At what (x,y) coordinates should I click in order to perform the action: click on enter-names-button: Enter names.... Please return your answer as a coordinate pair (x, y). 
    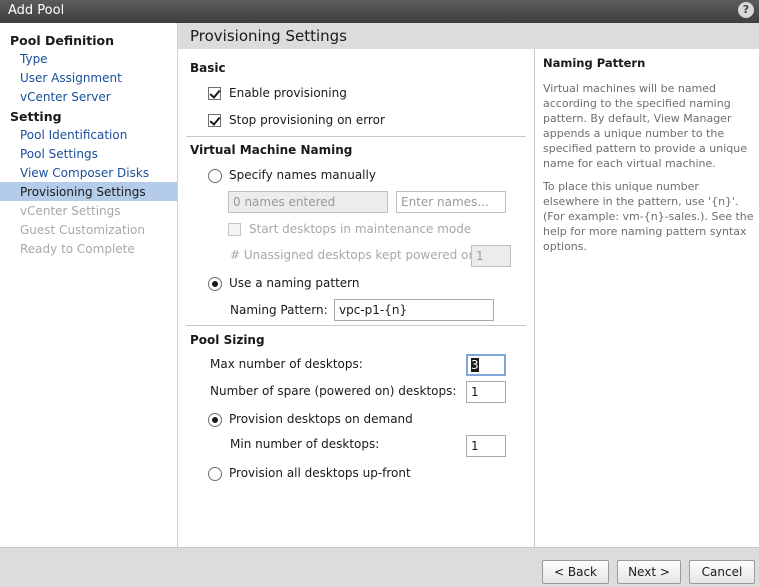
    Looking at the image, I should click on (451, 202).